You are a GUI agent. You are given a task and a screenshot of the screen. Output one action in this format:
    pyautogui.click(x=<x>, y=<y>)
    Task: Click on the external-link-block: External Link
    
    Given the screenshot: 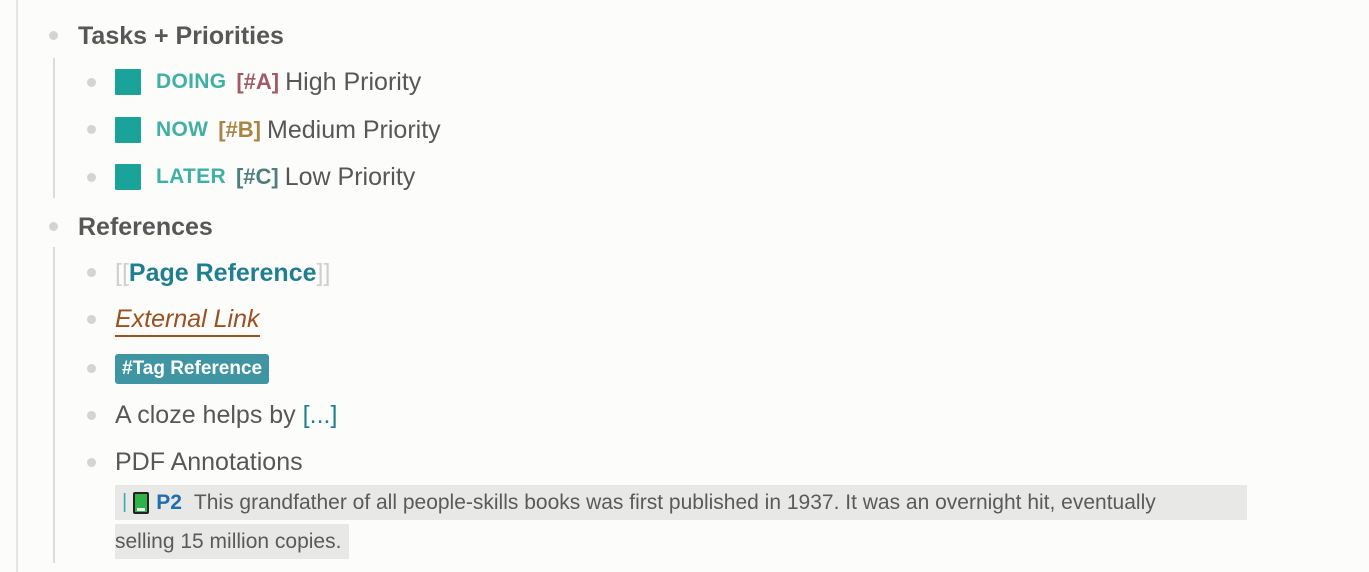 What is the action you would take?
    pyautogui.click(x=187, y=321)
    